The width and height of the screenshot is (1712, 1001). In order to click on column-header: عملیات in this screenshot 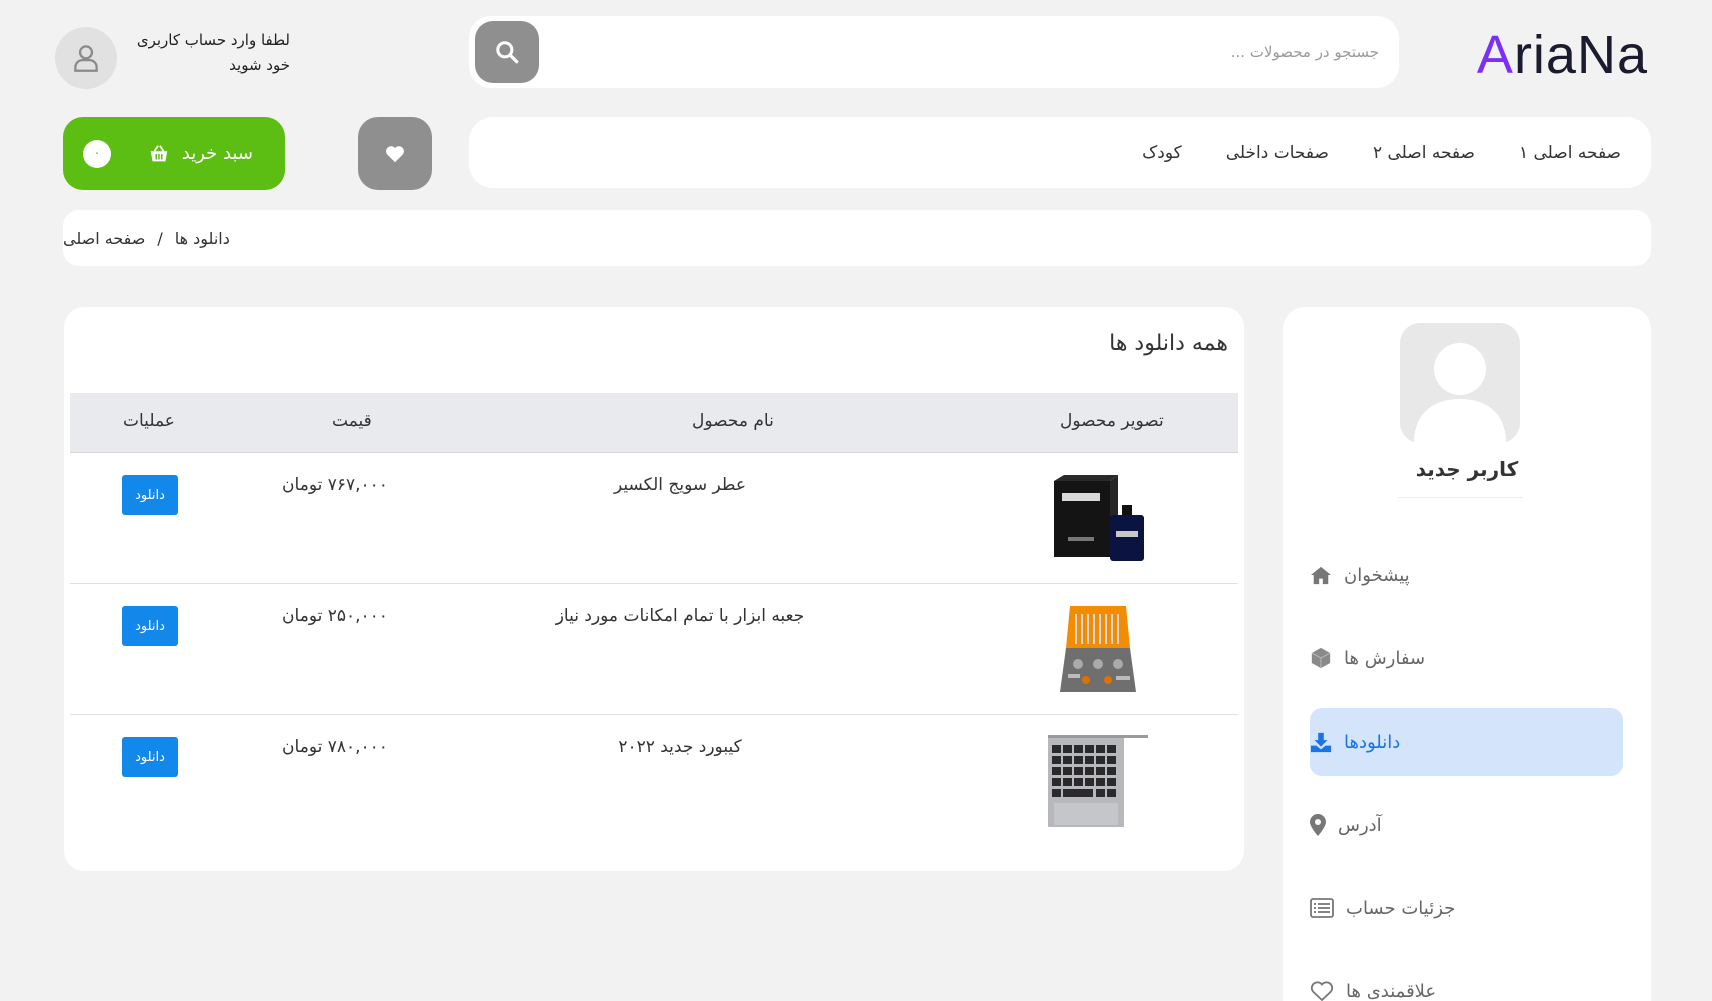, I will do `click(149, 421)`.